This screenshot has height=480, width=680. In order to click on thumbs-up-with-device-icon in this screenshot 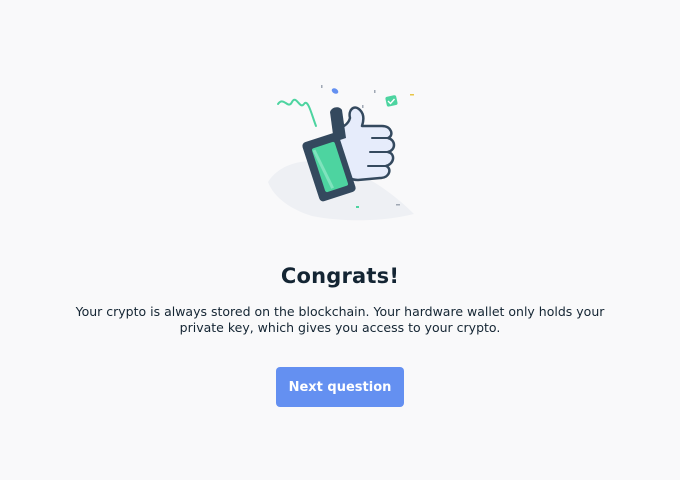, I will do `click(340, 153)`.